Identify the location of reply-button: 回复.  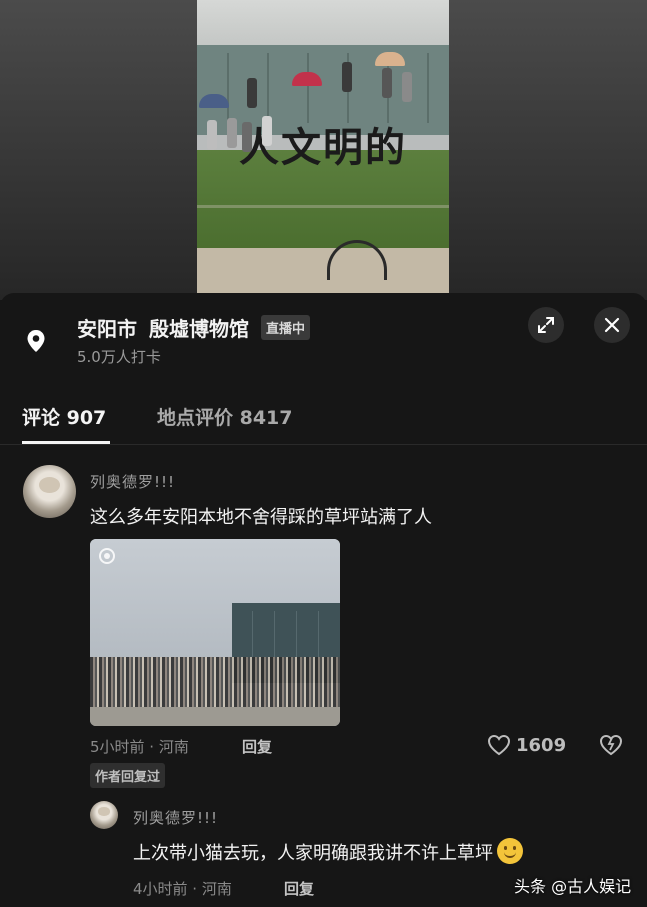
(257, 746).